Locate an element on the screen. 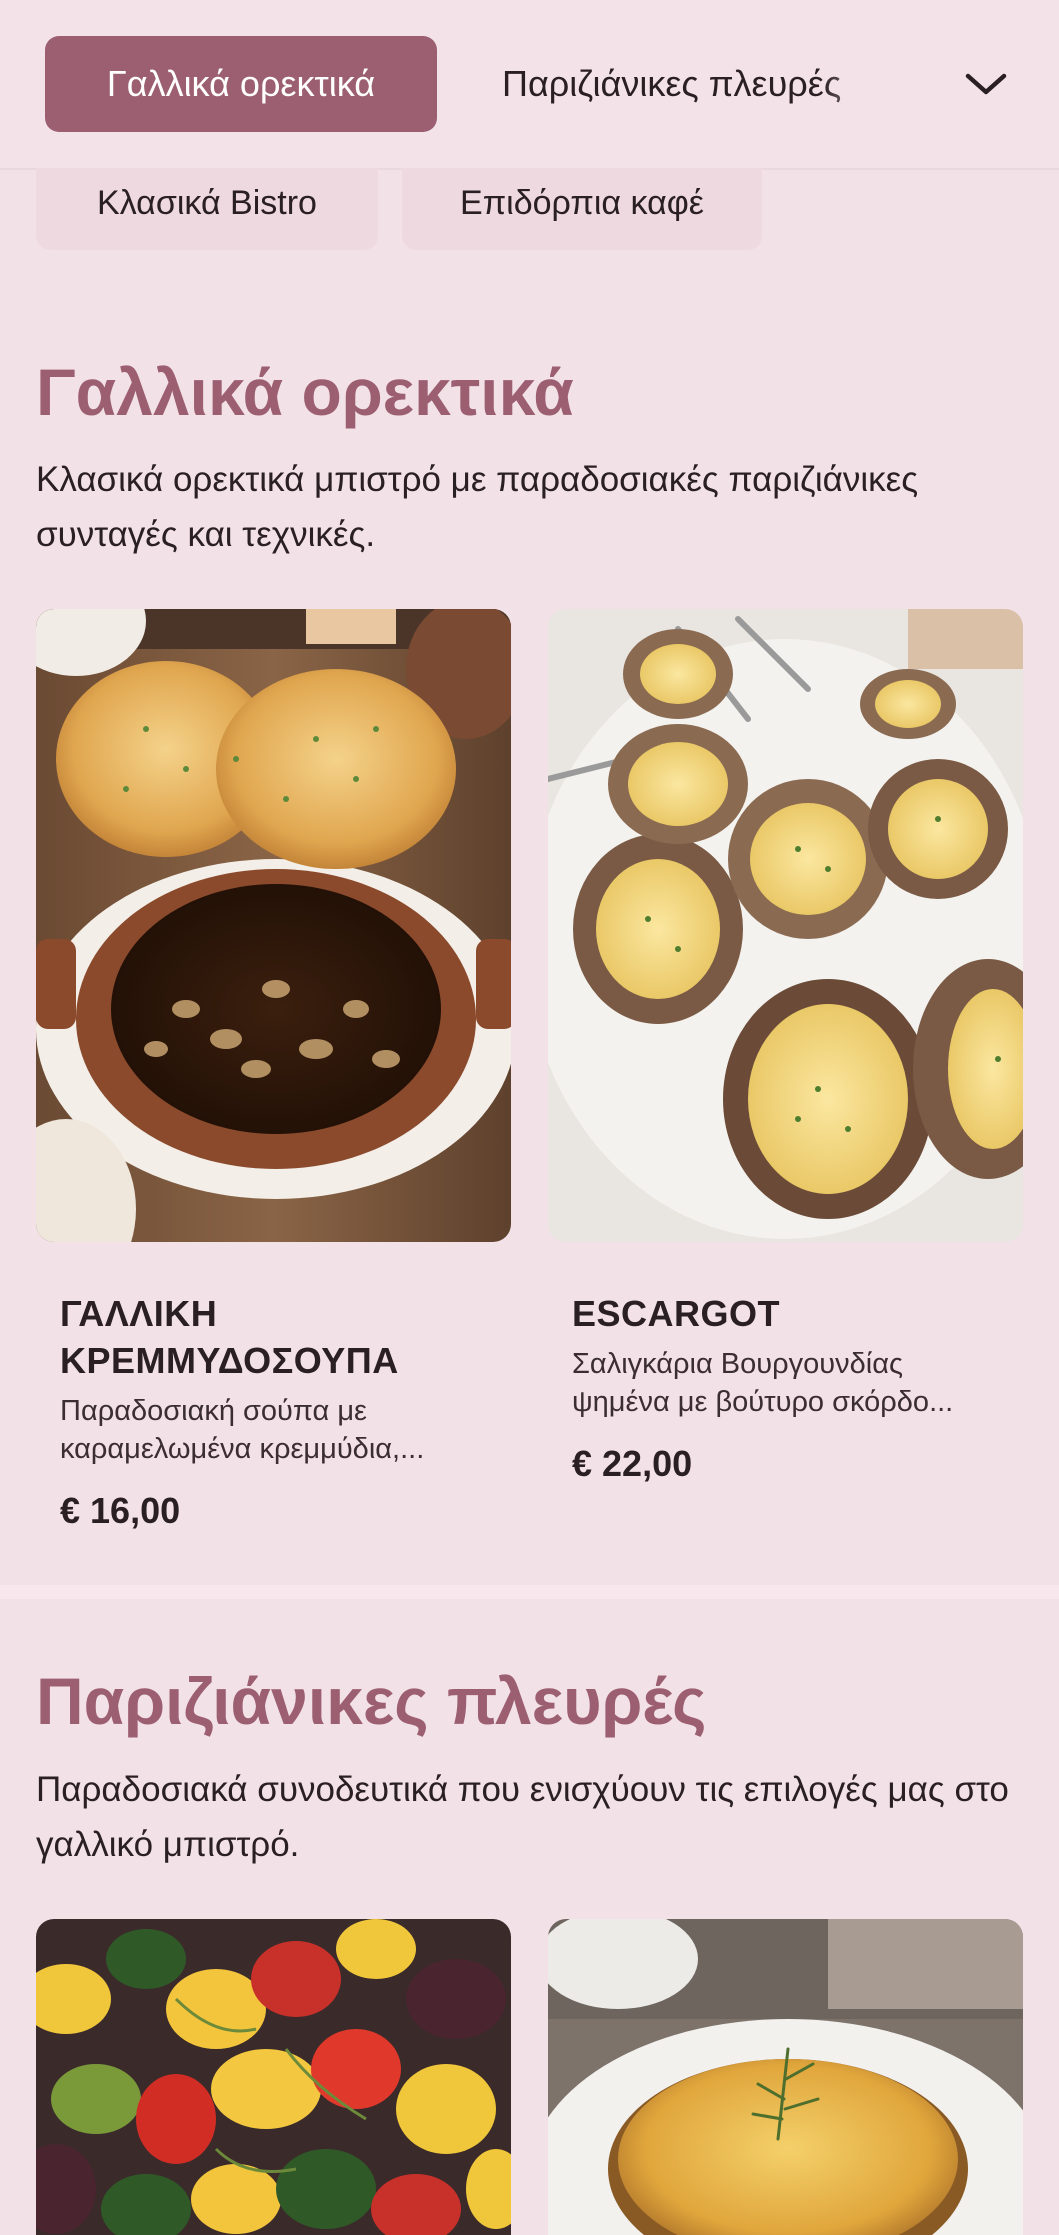 This screenshot has width=1059, height=2235. tab-french-appetizers: Γαλλικά ορεκτικά is located at coordinates (241, 84).